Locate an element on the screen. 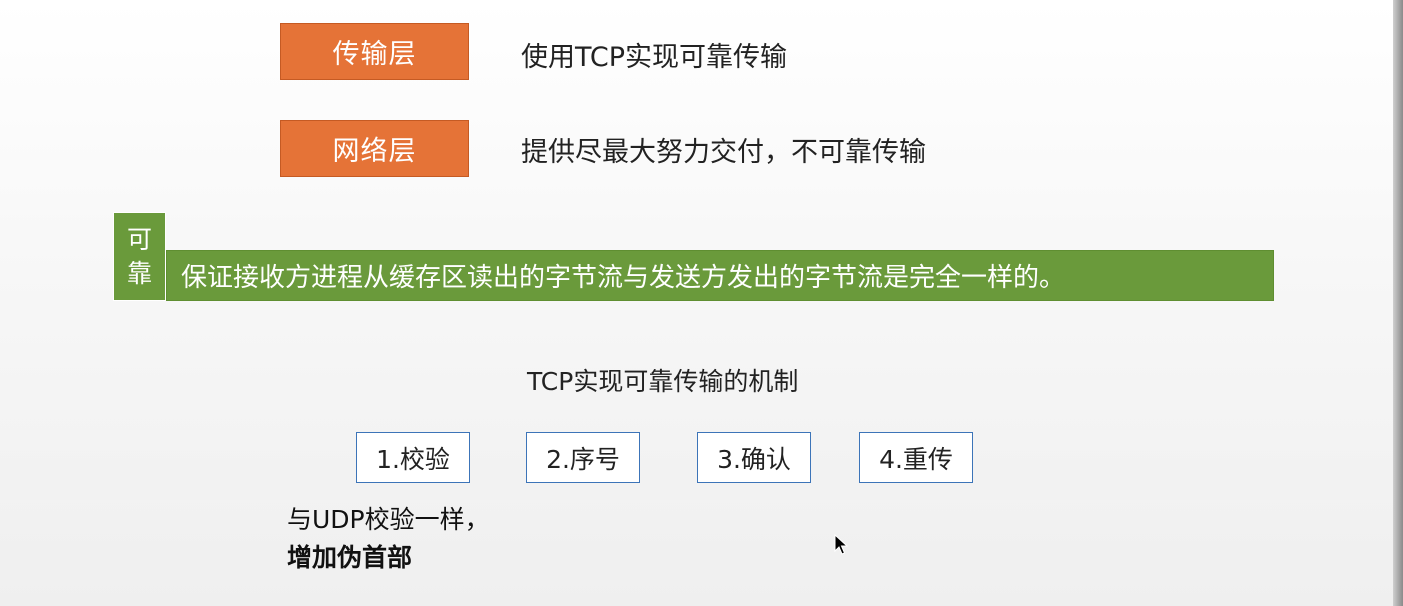 The width and height of the screenshot is (1403, 606). mechanism-title: TCP实现可靠传输的机制 is located at coordinates (663, 381).